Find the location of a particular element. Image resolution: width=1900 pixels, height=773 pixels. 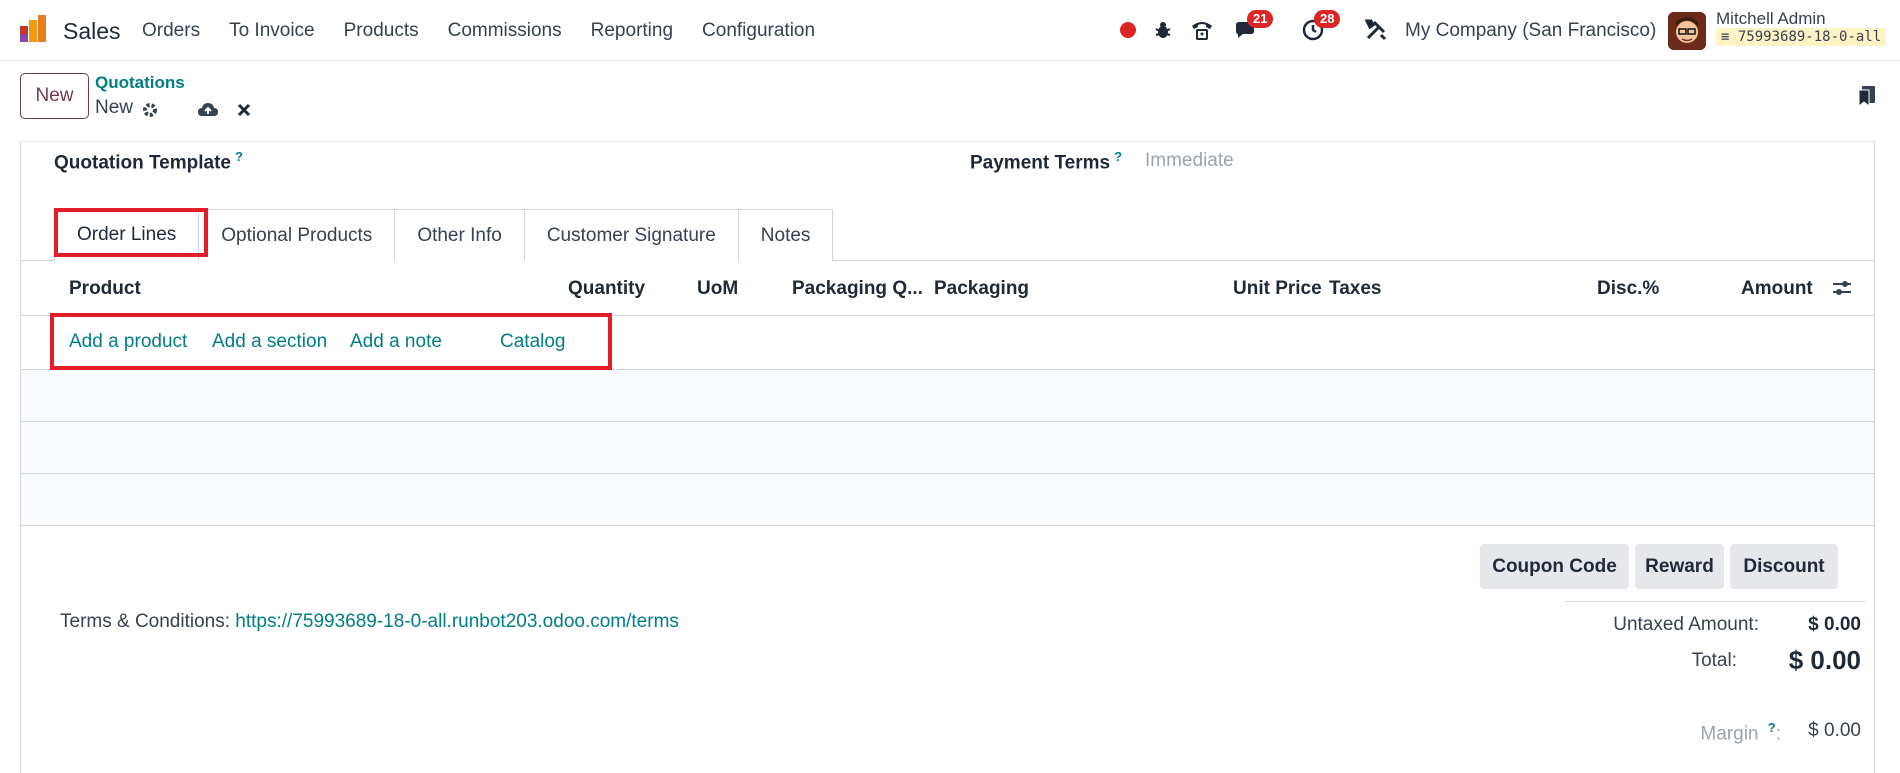

column-product: Product is located at coordinates (105, 289).